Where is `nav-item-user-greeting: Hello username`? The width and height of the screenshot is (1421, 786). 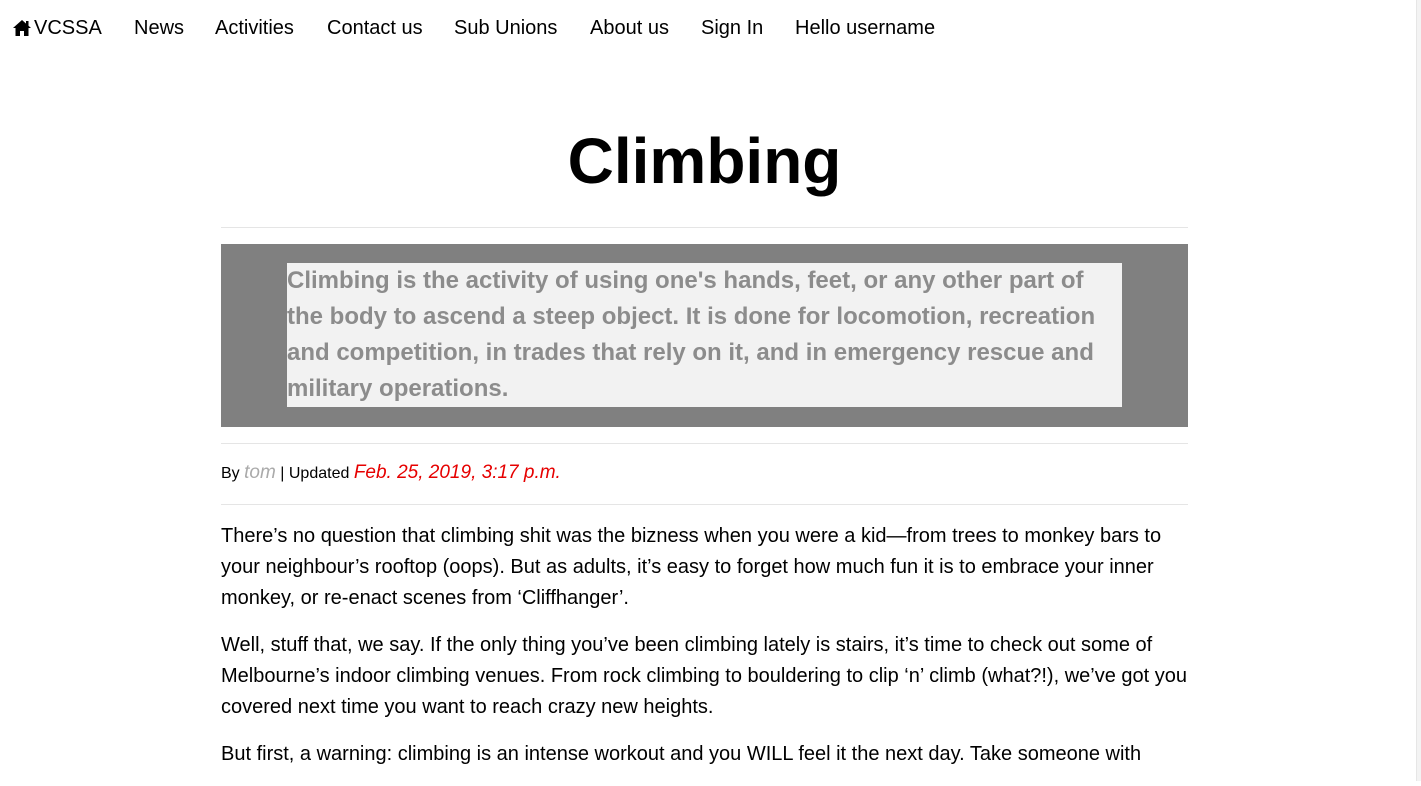
nav-item-user-greeting: Hello username is located at coordinates (865, 28).